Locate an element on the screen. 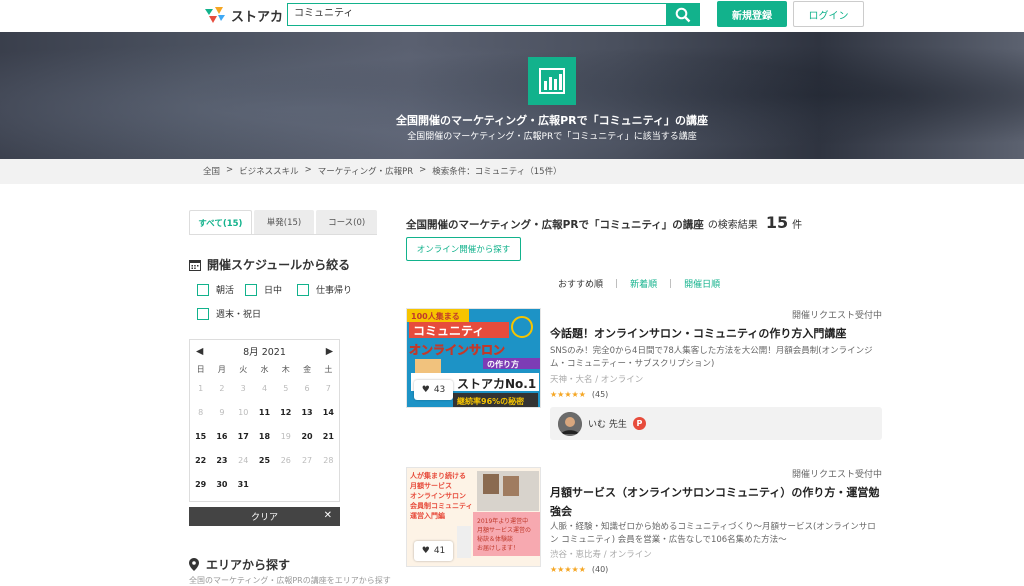 Image resolution: width=1024 pixels, height=586 pixels. weekday-label: 金 is located at coordinates (307, 369).